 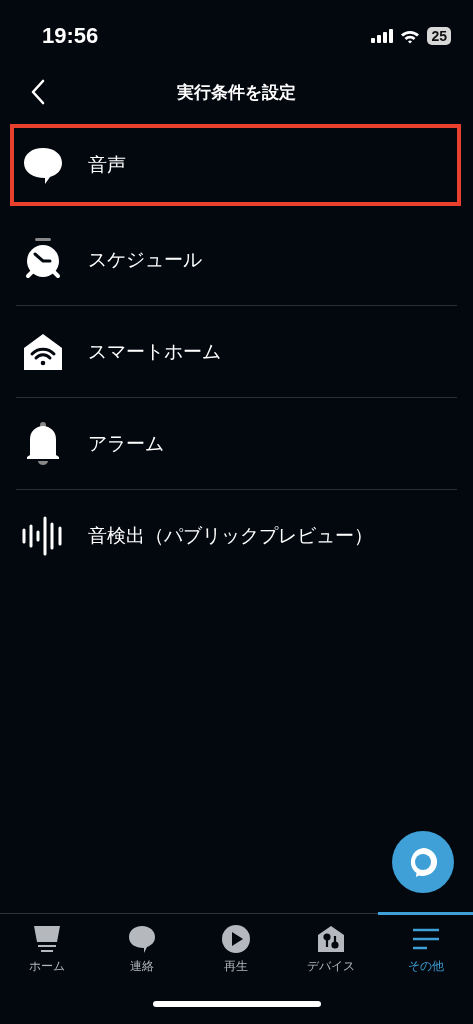 What do you see at coordinates (382, 36) in the screenshot?
I see `signal-icon` at bounding box center [382, 36].